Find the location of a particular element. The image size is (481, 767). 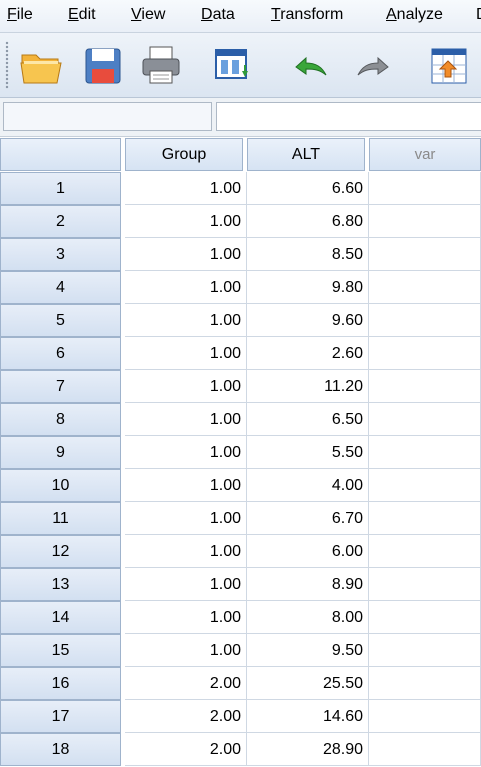

row-number: 12 is located at coordinates (60, 551).